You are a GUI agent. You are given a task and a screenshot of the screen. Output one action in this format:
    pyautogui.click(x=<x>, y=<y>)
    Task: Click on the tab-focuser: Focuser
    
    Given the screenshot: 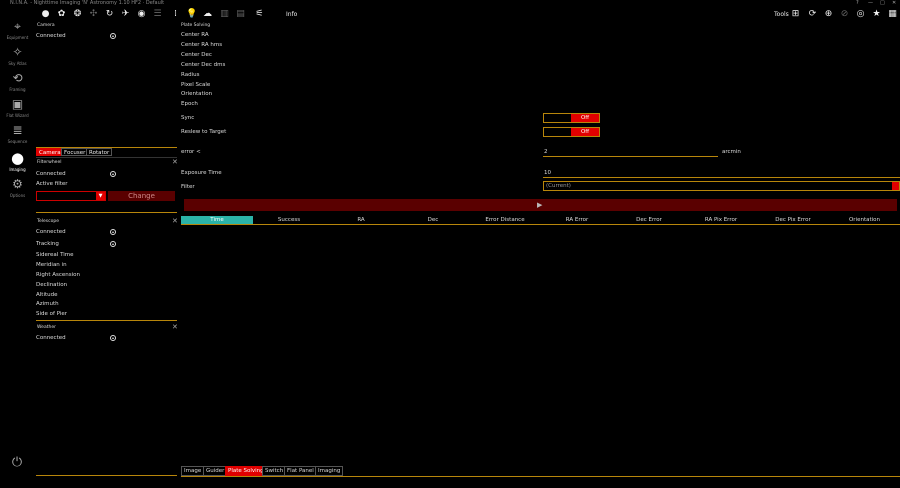 What is the action you would take?
    pyautogui.click(x=75, y=152)
    